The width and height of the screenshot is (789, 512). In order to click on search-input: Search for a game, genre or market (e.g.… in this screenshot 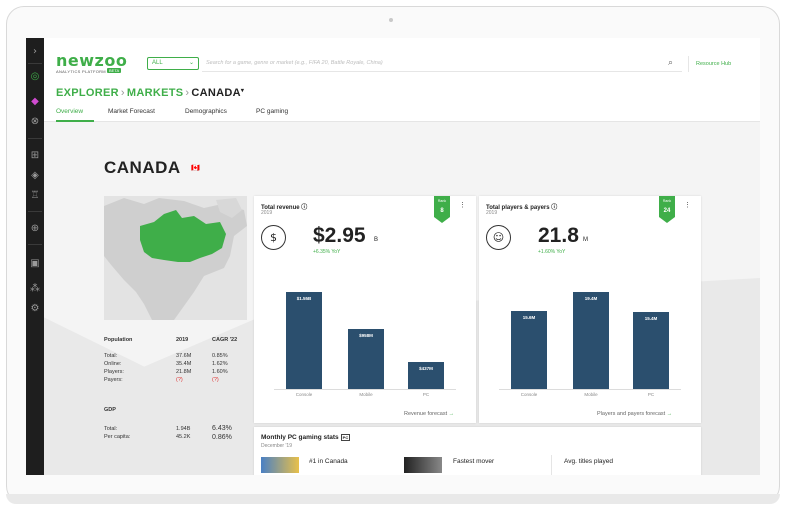, I will do `click(442, 64)`.